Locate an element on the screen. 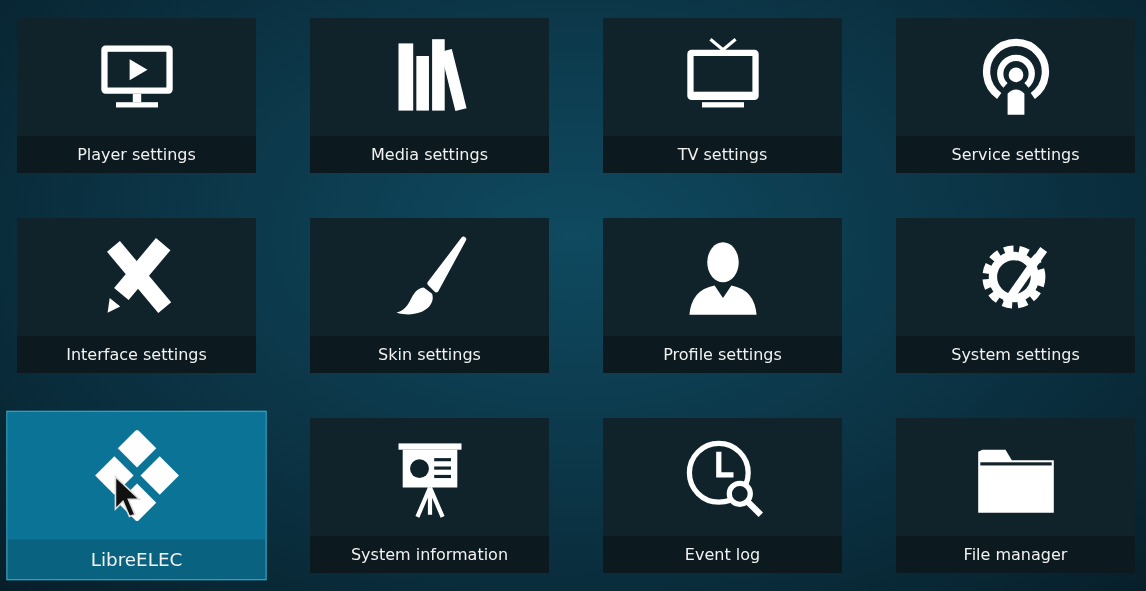 This screenshot has height=591, width=1146. settings-tile: TV settings is located at coordinates (722, 95).